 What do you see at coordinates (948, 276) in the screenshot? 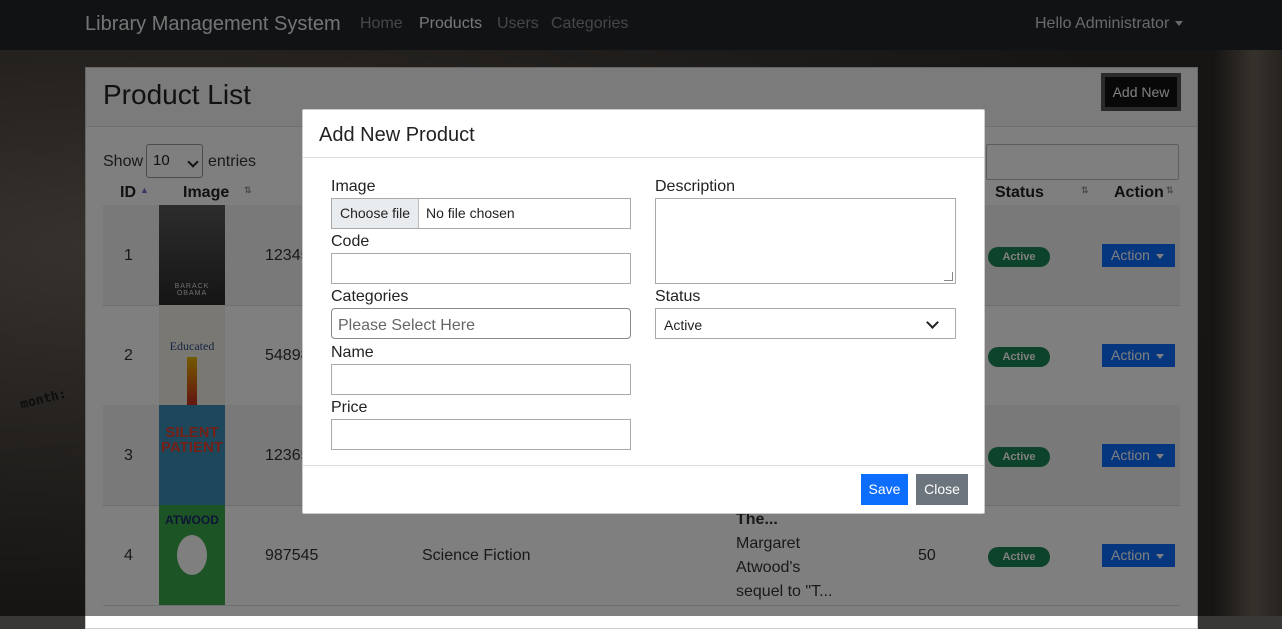
I see `resize-handle-icon` at bounding box center [948, 276].